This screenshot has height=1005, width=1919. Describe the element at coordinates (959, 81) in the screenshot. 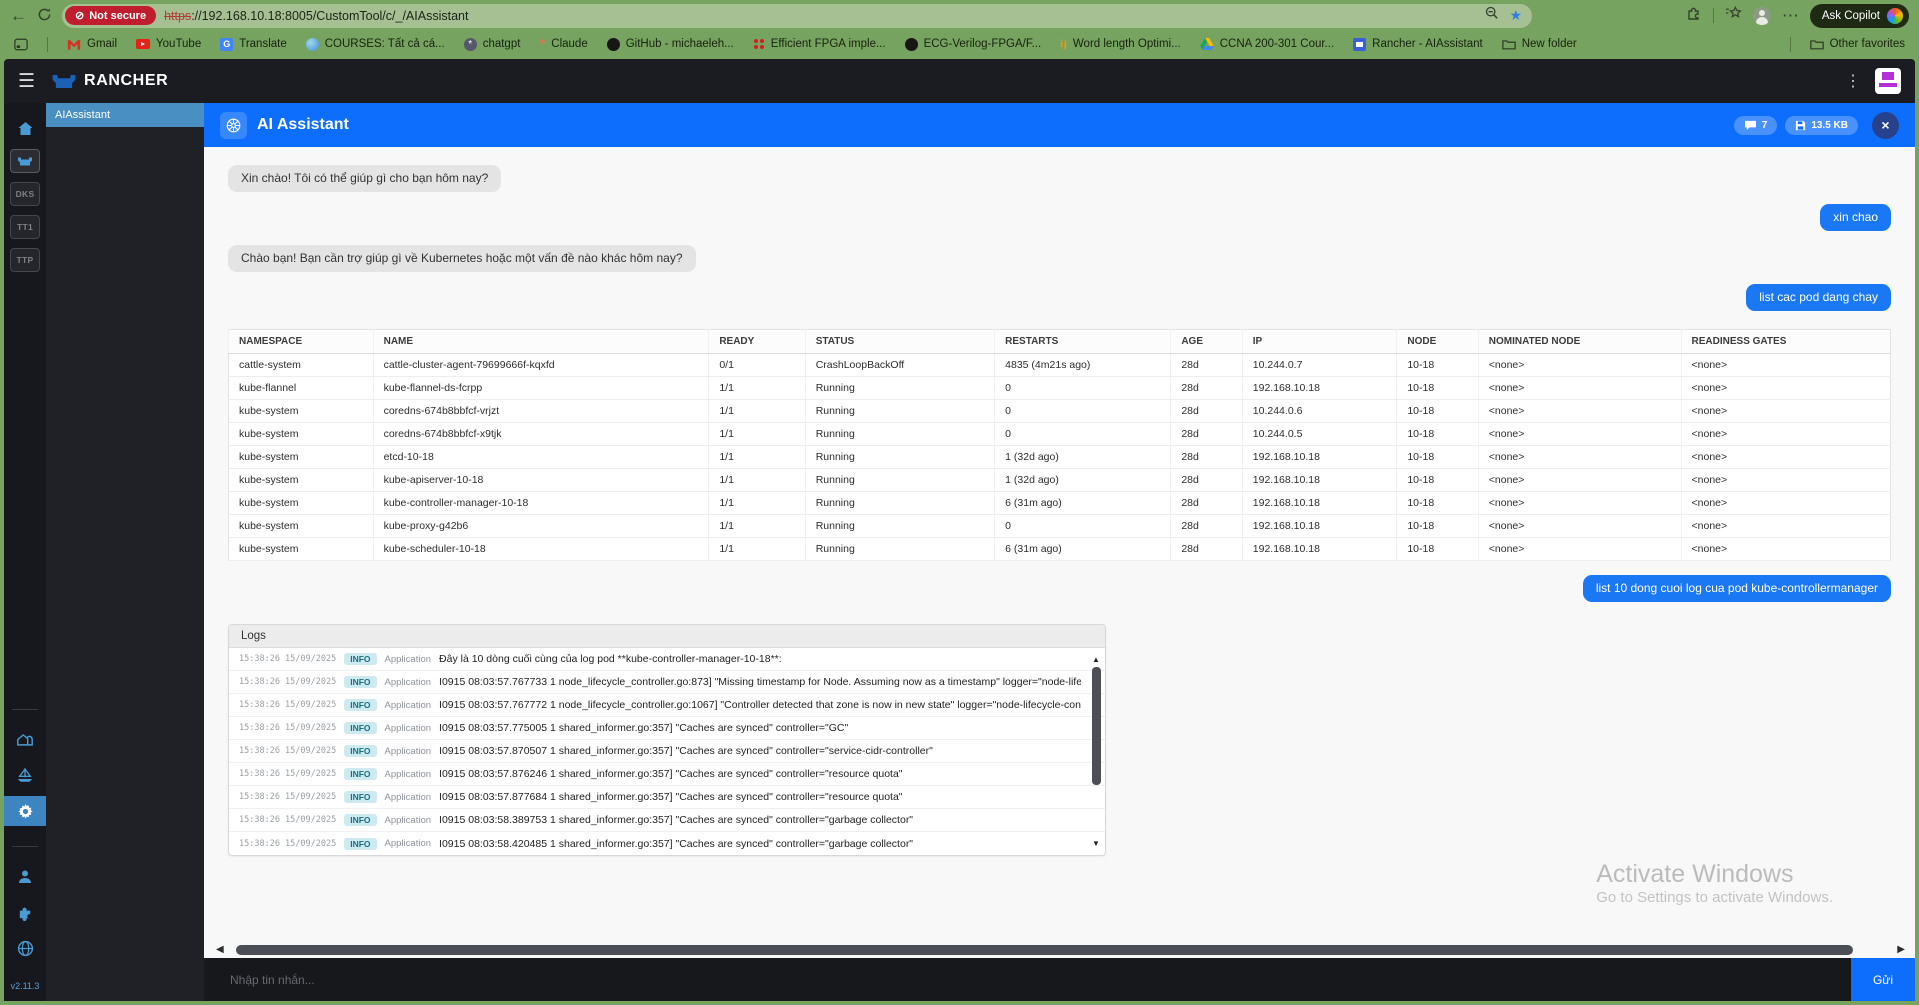

I see `app-header: ☰ RANCHER ⋮` at that location.